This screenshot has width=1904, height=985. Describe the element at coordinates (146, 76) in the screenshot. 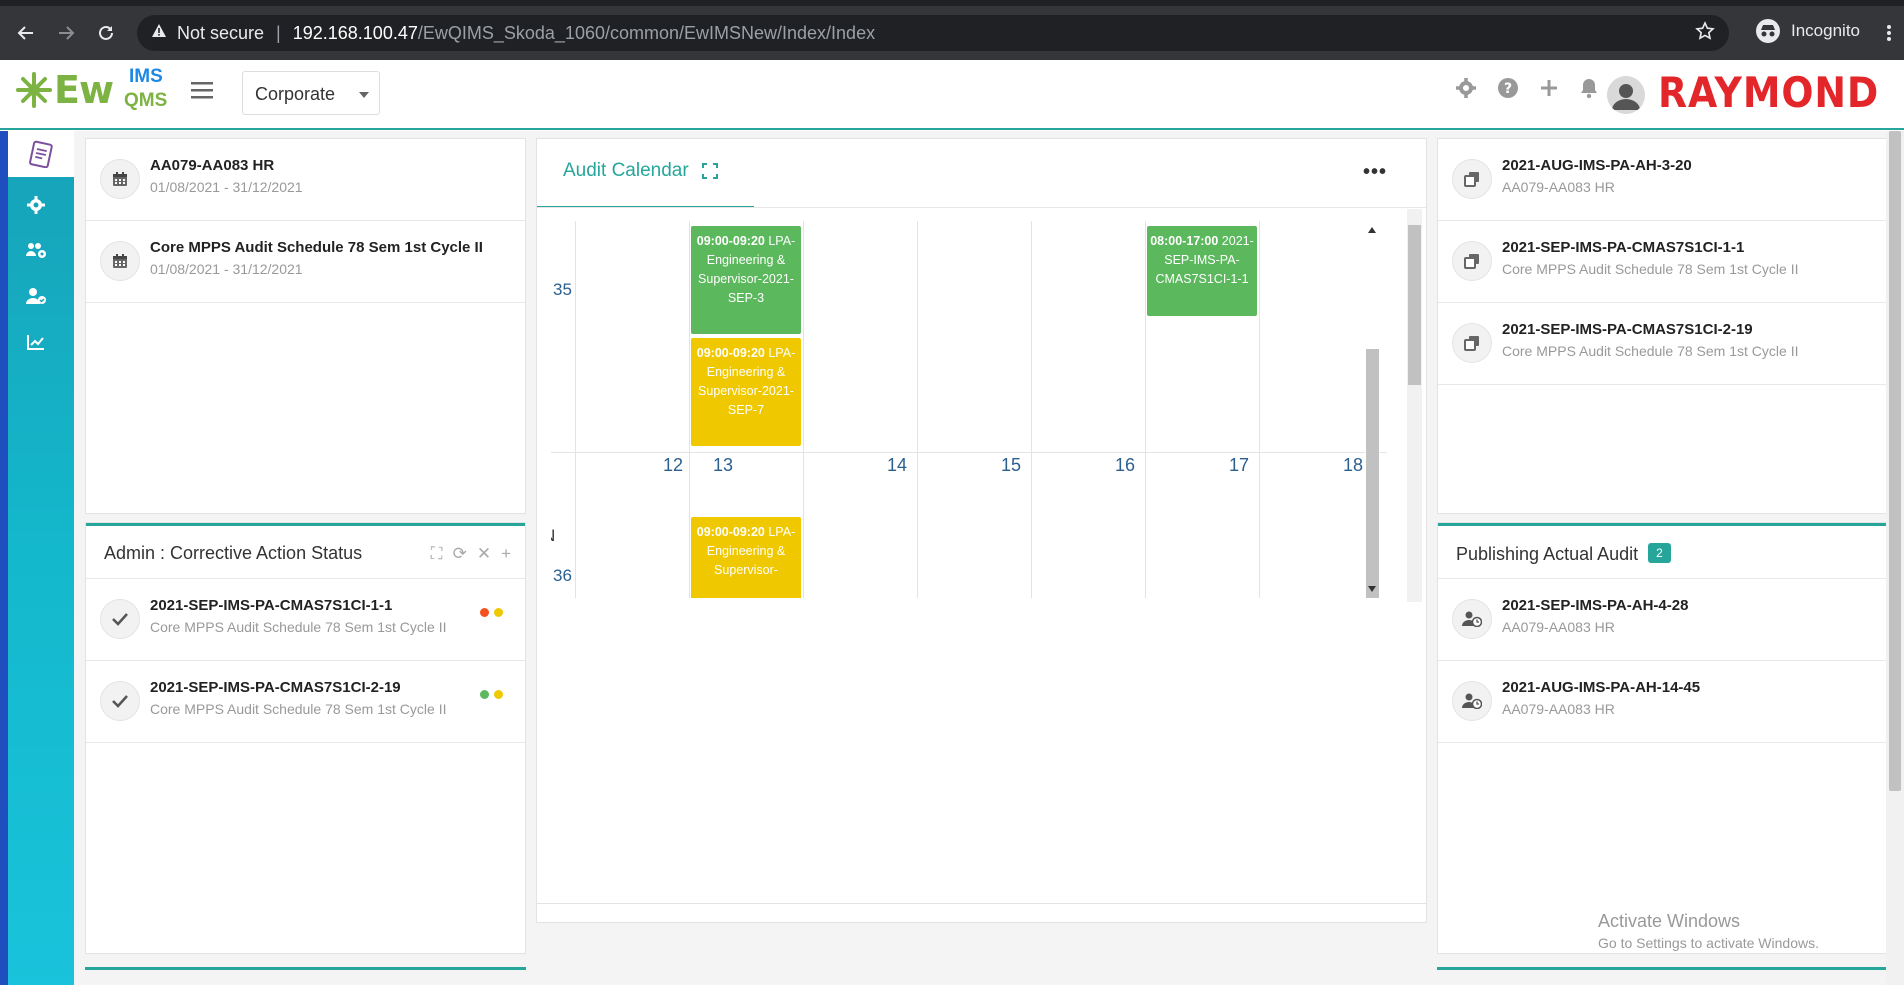

I see `logo-ims: IMS` at that location.